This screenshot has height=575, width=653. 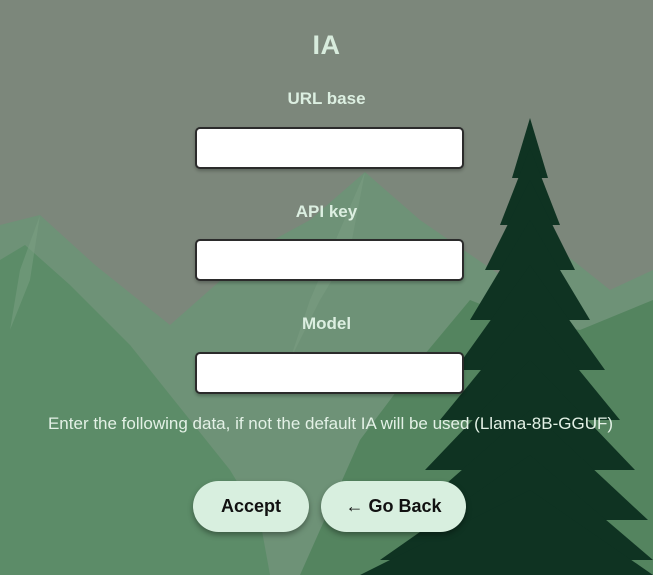 I want to click on url-base-input, so click(x=329, y=148).